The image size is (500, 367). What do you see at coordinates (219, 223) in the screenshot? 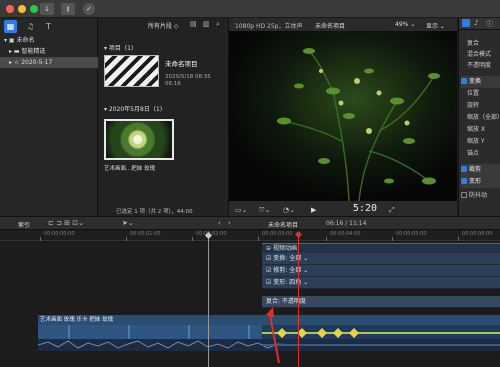
I see `back-icon: ‹` at bounding box center [219, 223].